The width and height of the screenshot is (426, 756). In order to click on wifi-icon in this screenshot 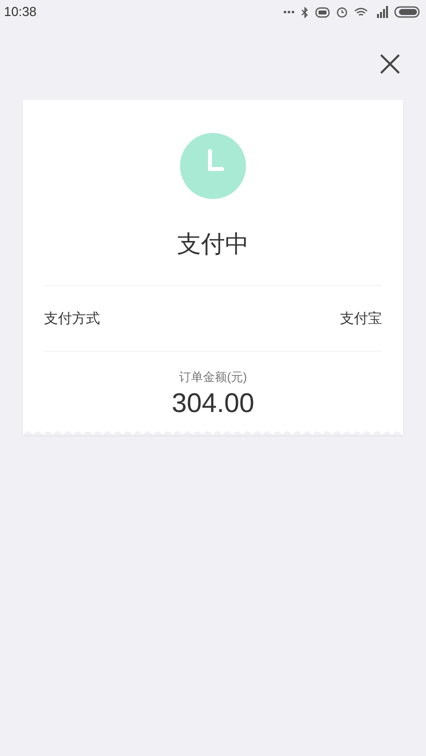, I will do `click(361, 12)`.